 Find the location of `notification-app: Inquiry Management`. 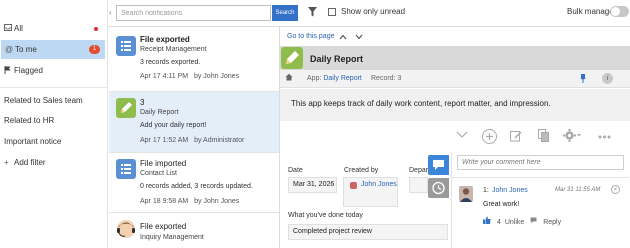

notification-app: Inquiry Management is located at coordinates (172, 237).